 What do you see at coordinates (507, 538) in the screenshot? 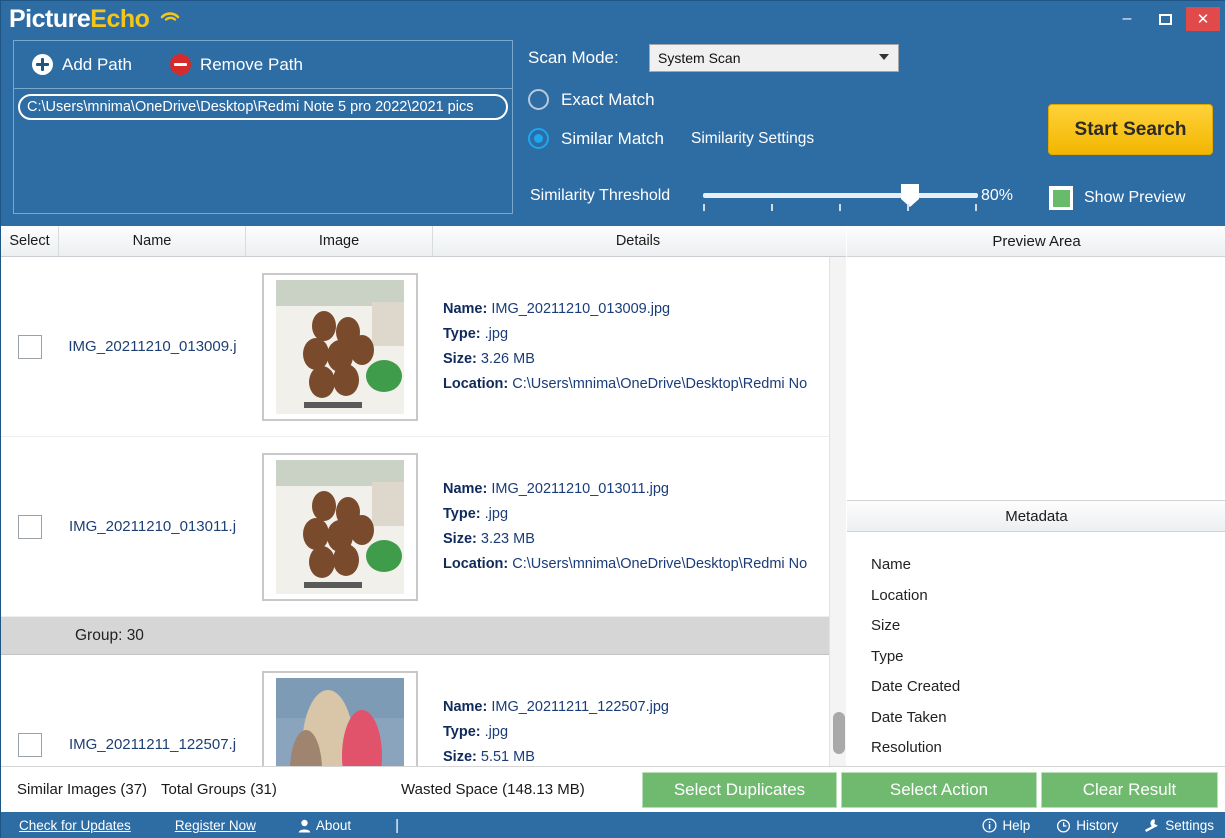
I see `detail-size: 3.23 MB` at bounding box center [507, 538].